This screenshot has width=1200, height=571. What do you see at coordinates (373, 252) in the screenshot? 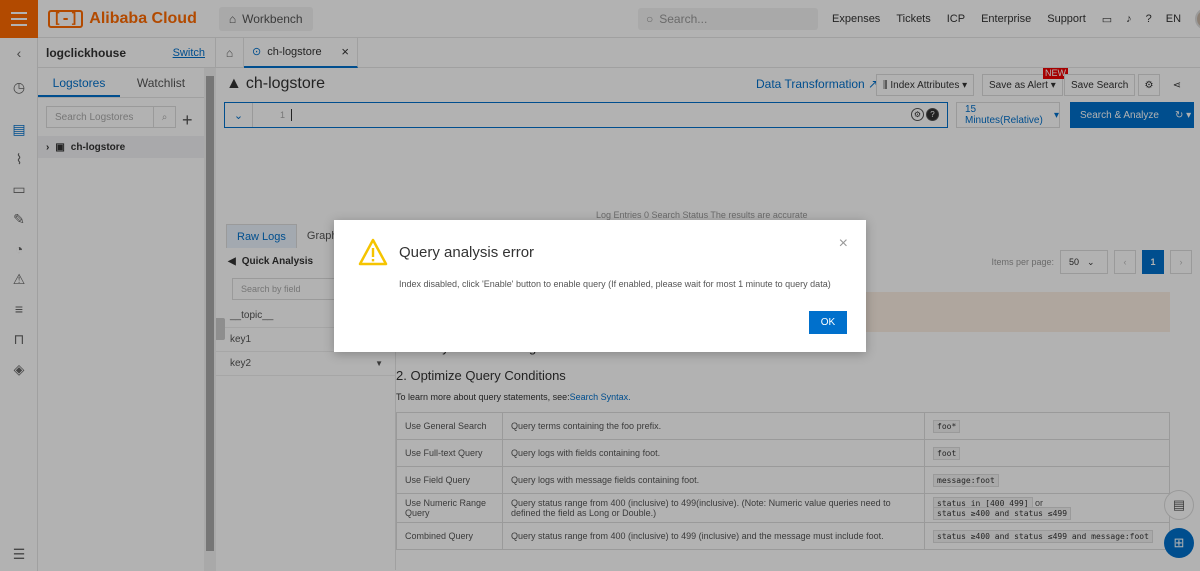
I see `warning-icon` at bounding box center [373, 252].